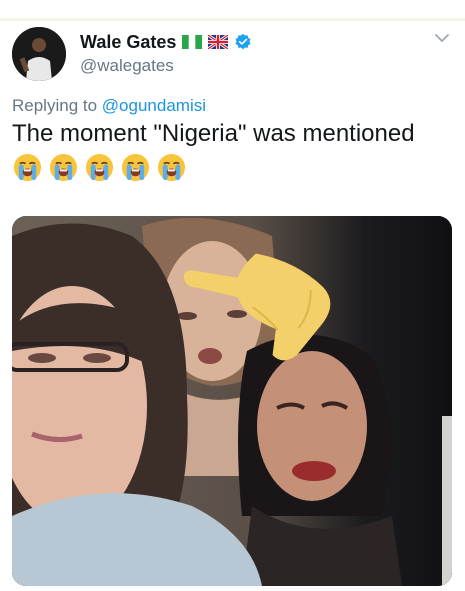  Describe the element at coordinates (218, 42) in the screenshot. I see `uk-flag-icon` at that location.